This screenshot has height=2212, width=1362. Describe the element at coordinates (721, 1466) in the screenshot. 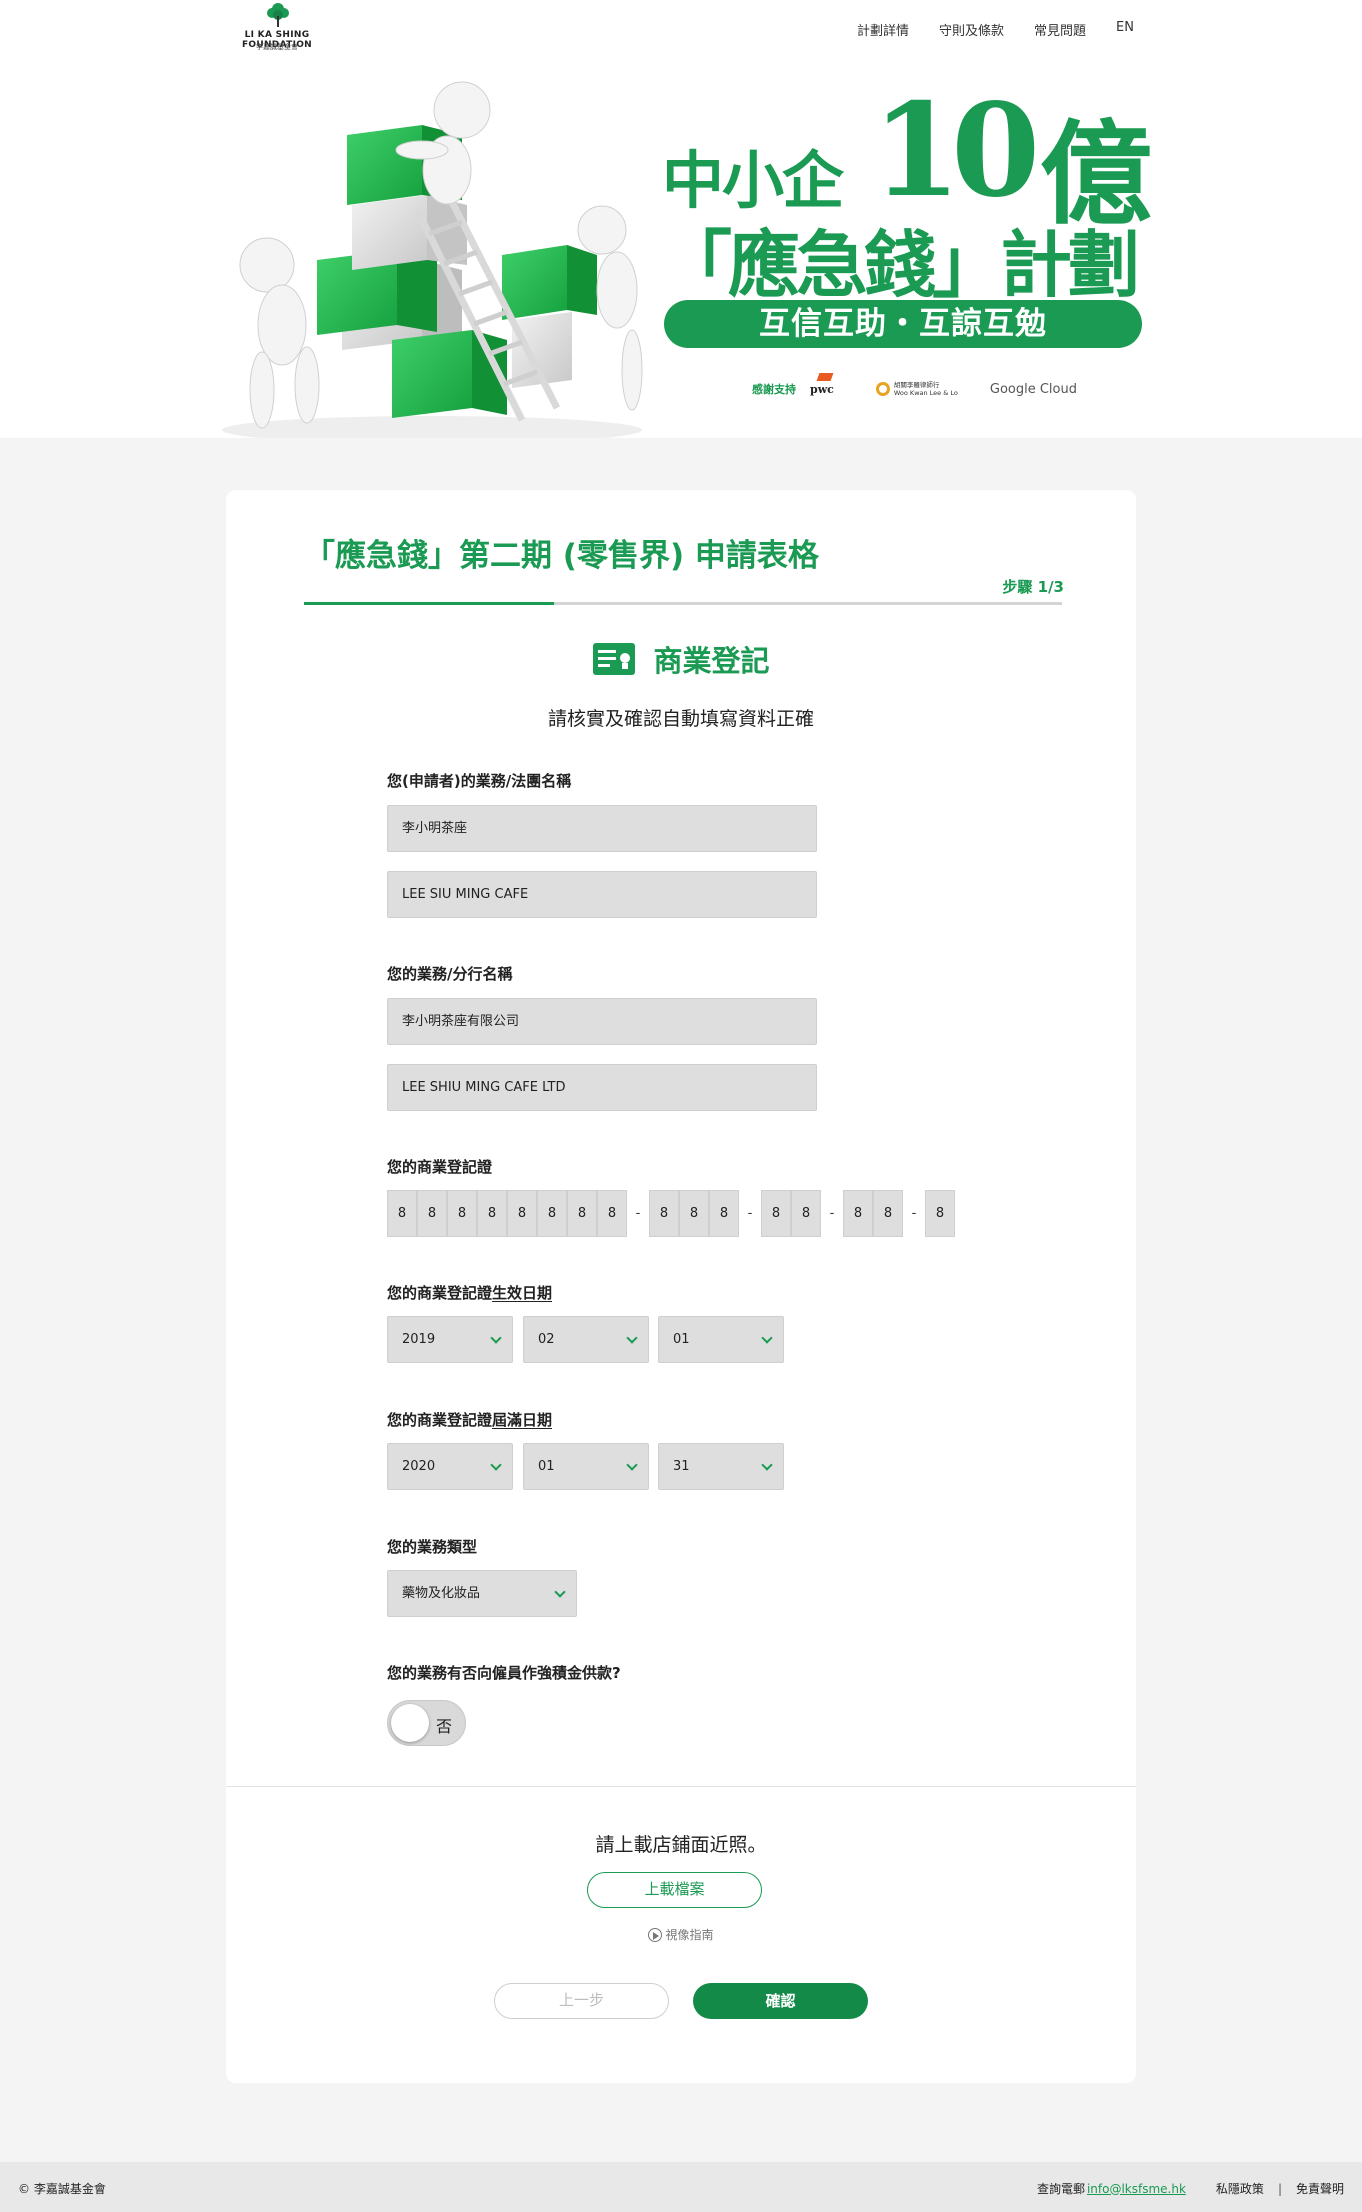

I see `expiry-day-select: 31` at that location.